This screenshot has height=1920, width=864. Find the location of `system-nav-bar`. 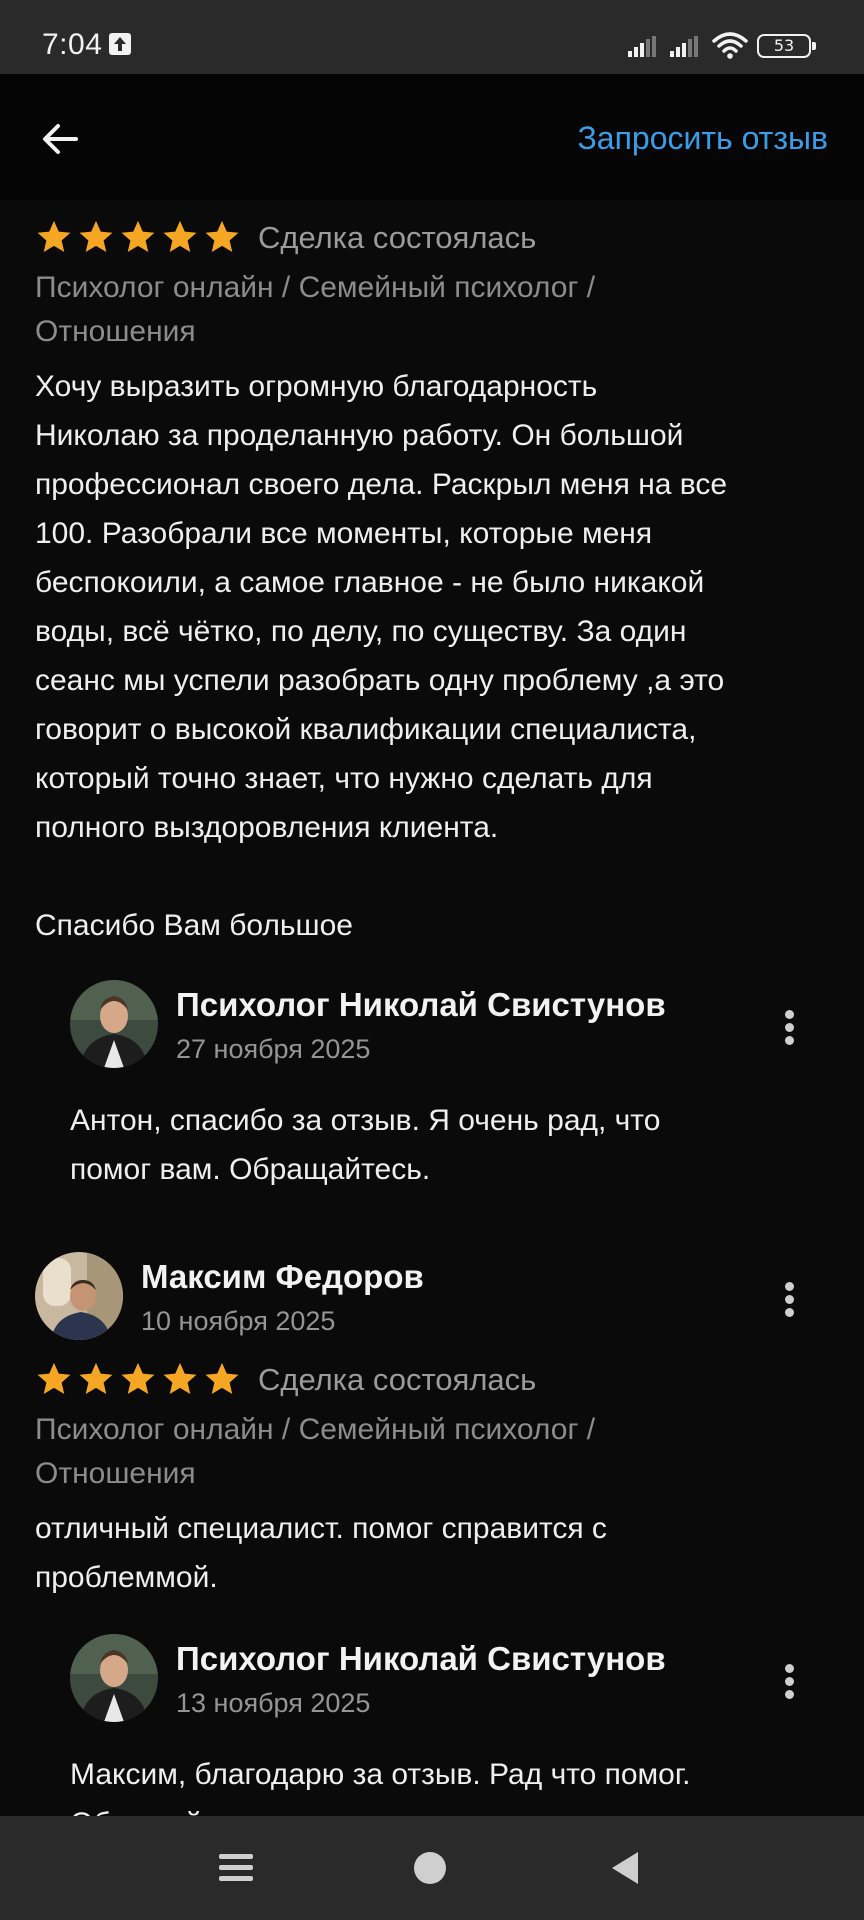

system-nav-bar is located at coordinates (432, 1868).